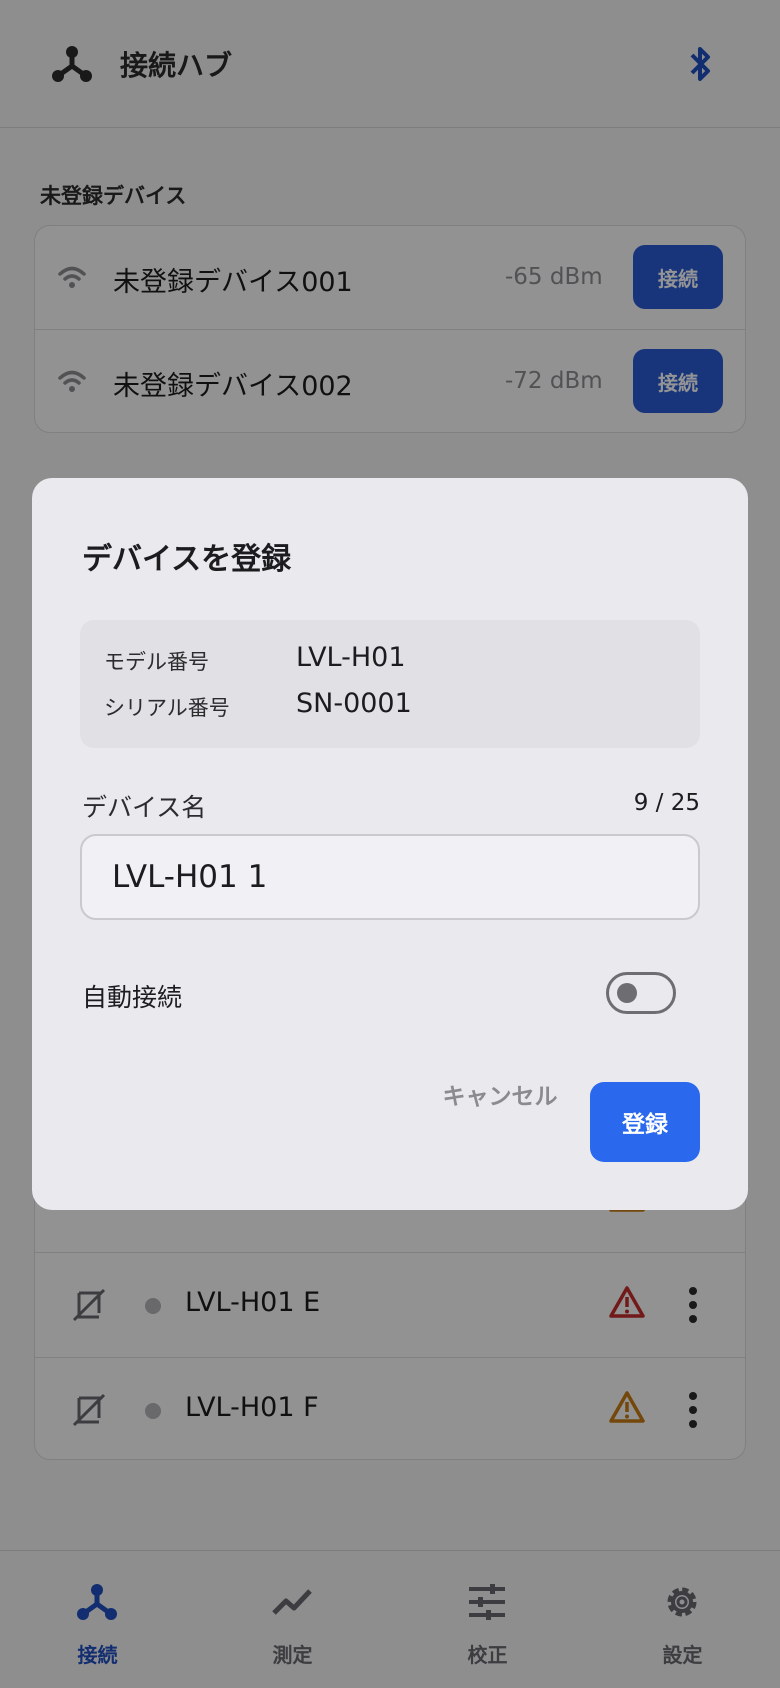  Describe the element at coordinates (351, 657) in the screenshot. I see `model-value: LVL-H01` at that location.